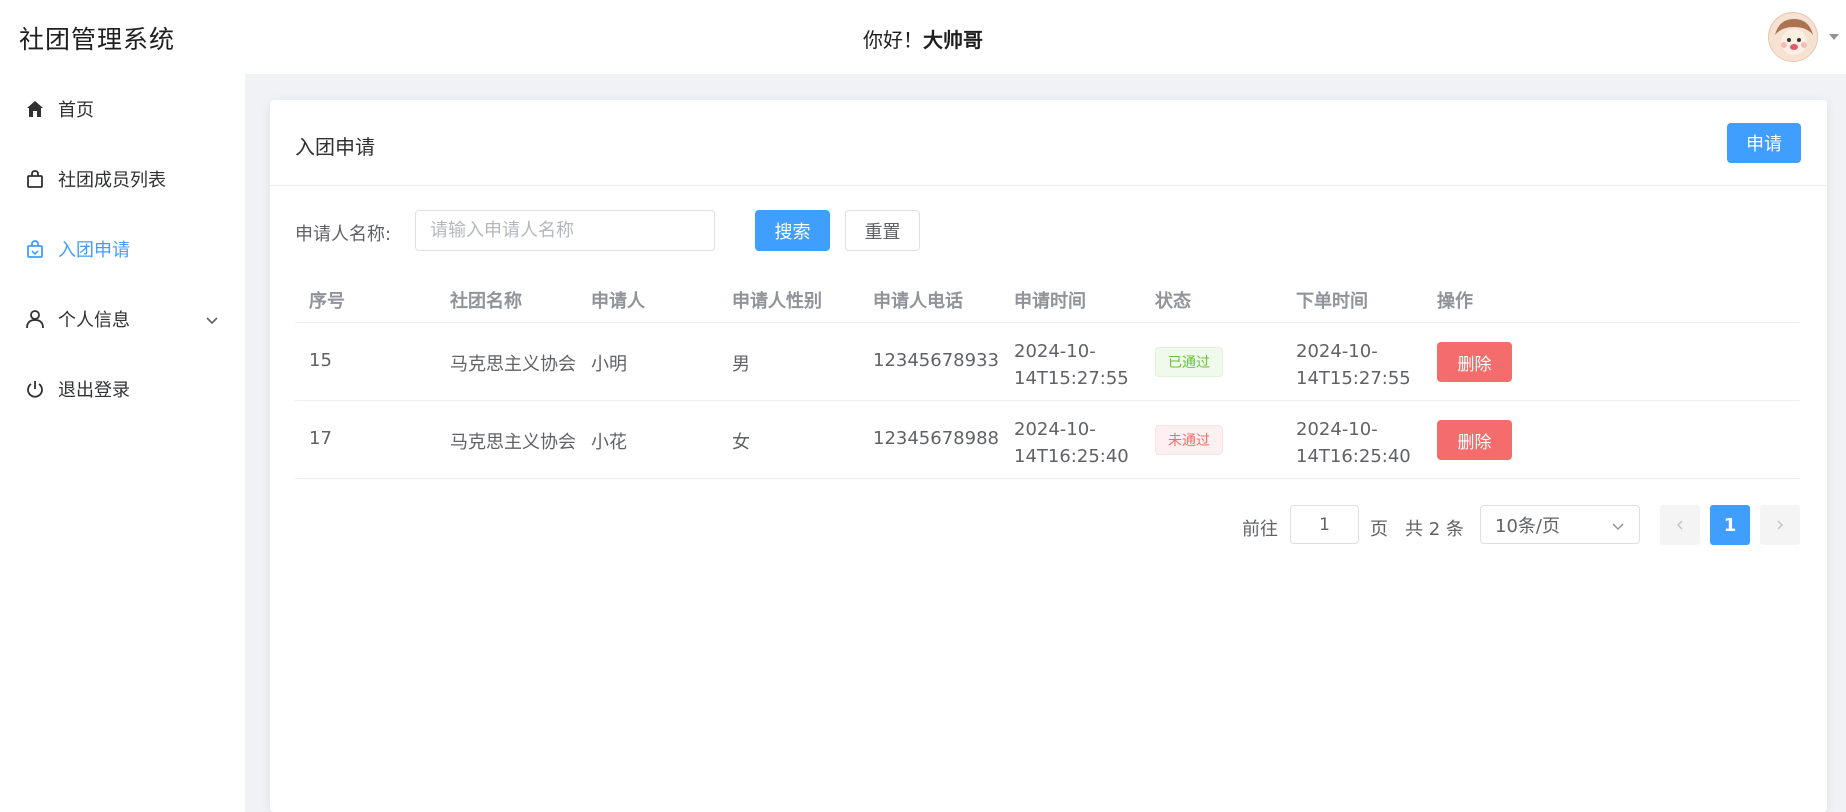 Image resolution: width=1846 pixels, height=812 pixels. What do you see at coordinates (1353, 443) in the screenshot?
I see `cell-order-time: 2024-10-14T16:25:40` at bounding box center [1353, 443].